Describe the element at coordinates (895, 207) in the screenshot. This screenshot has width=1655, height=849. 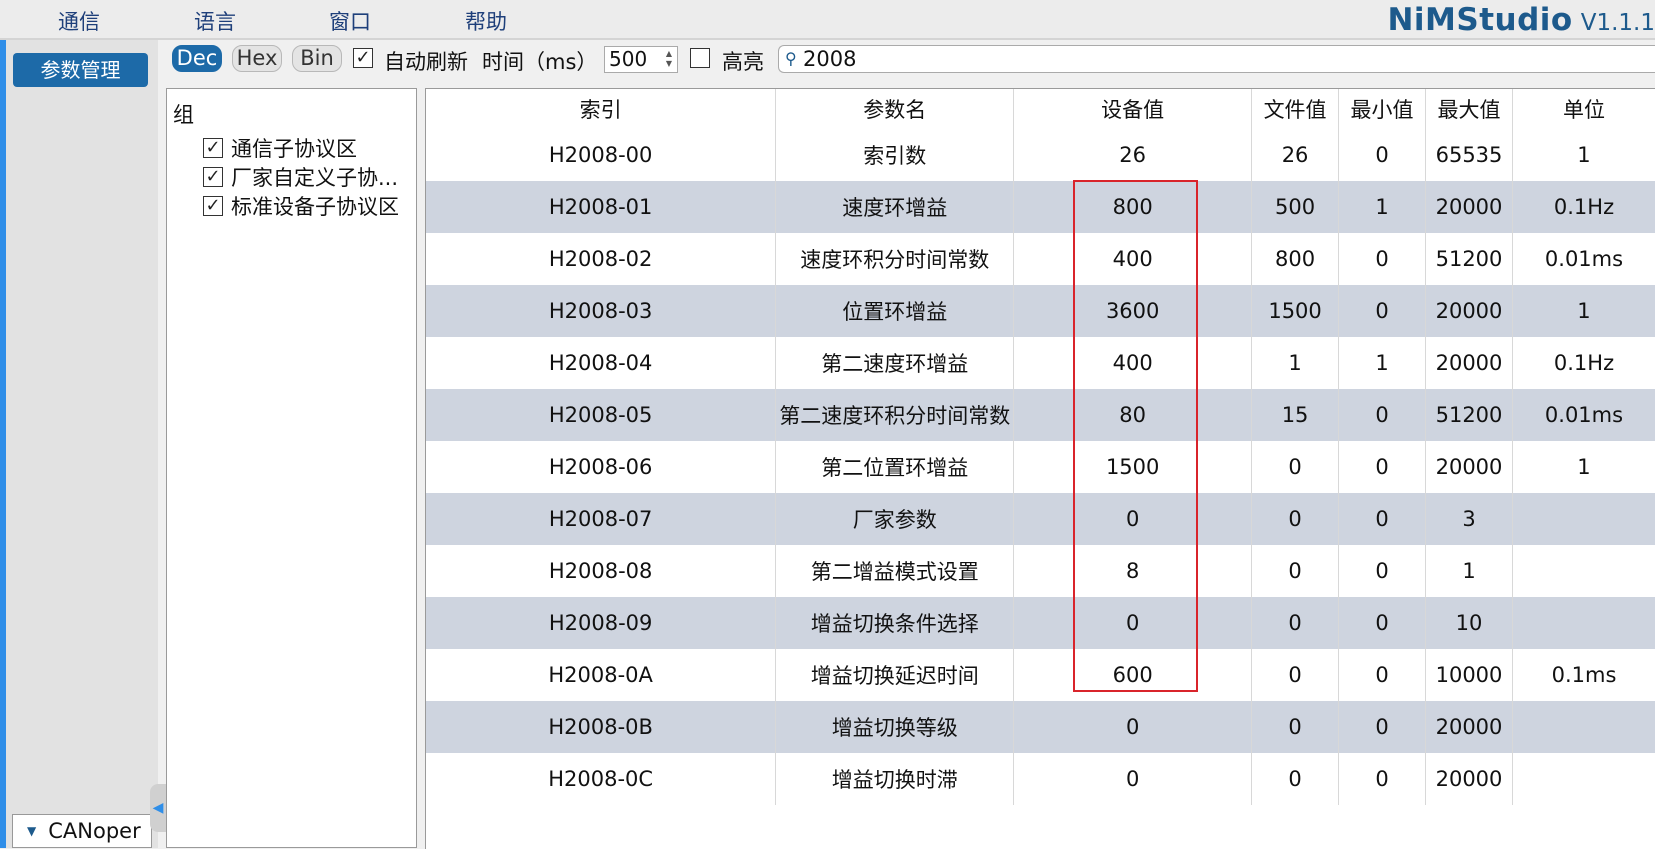
I see `cell-param-name: 速度环增益` at that location.